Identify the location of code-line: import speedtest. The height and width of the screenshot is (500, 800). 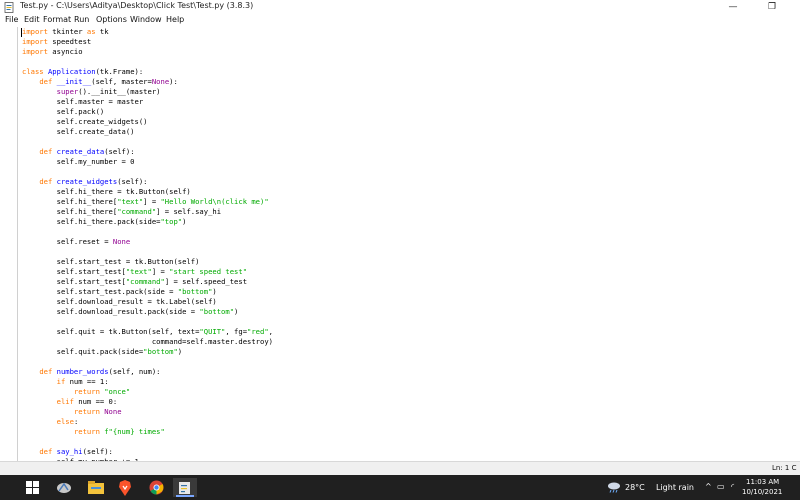
(57, 41).